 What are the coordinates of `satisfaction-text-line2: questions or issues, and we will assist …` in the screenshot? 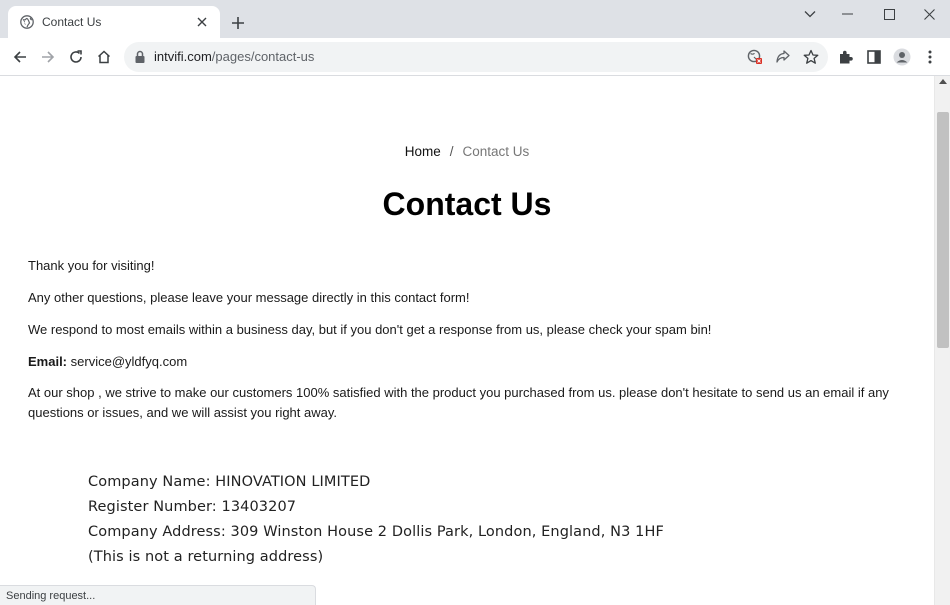 It's located at (183, 412).